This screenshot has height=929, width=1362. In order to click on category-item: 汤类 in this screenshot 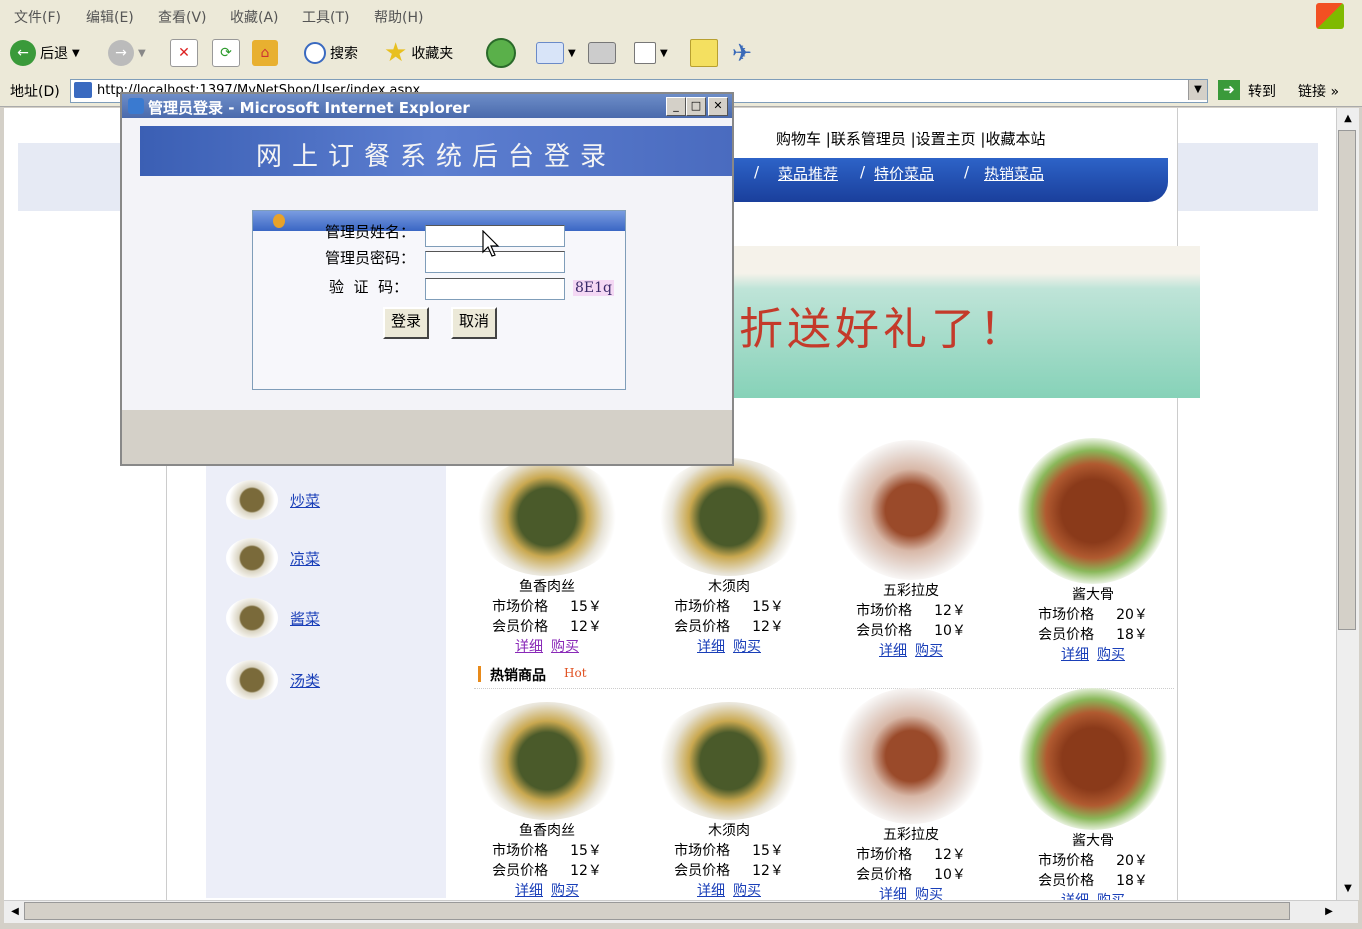, I will do `click(273, 680)`.